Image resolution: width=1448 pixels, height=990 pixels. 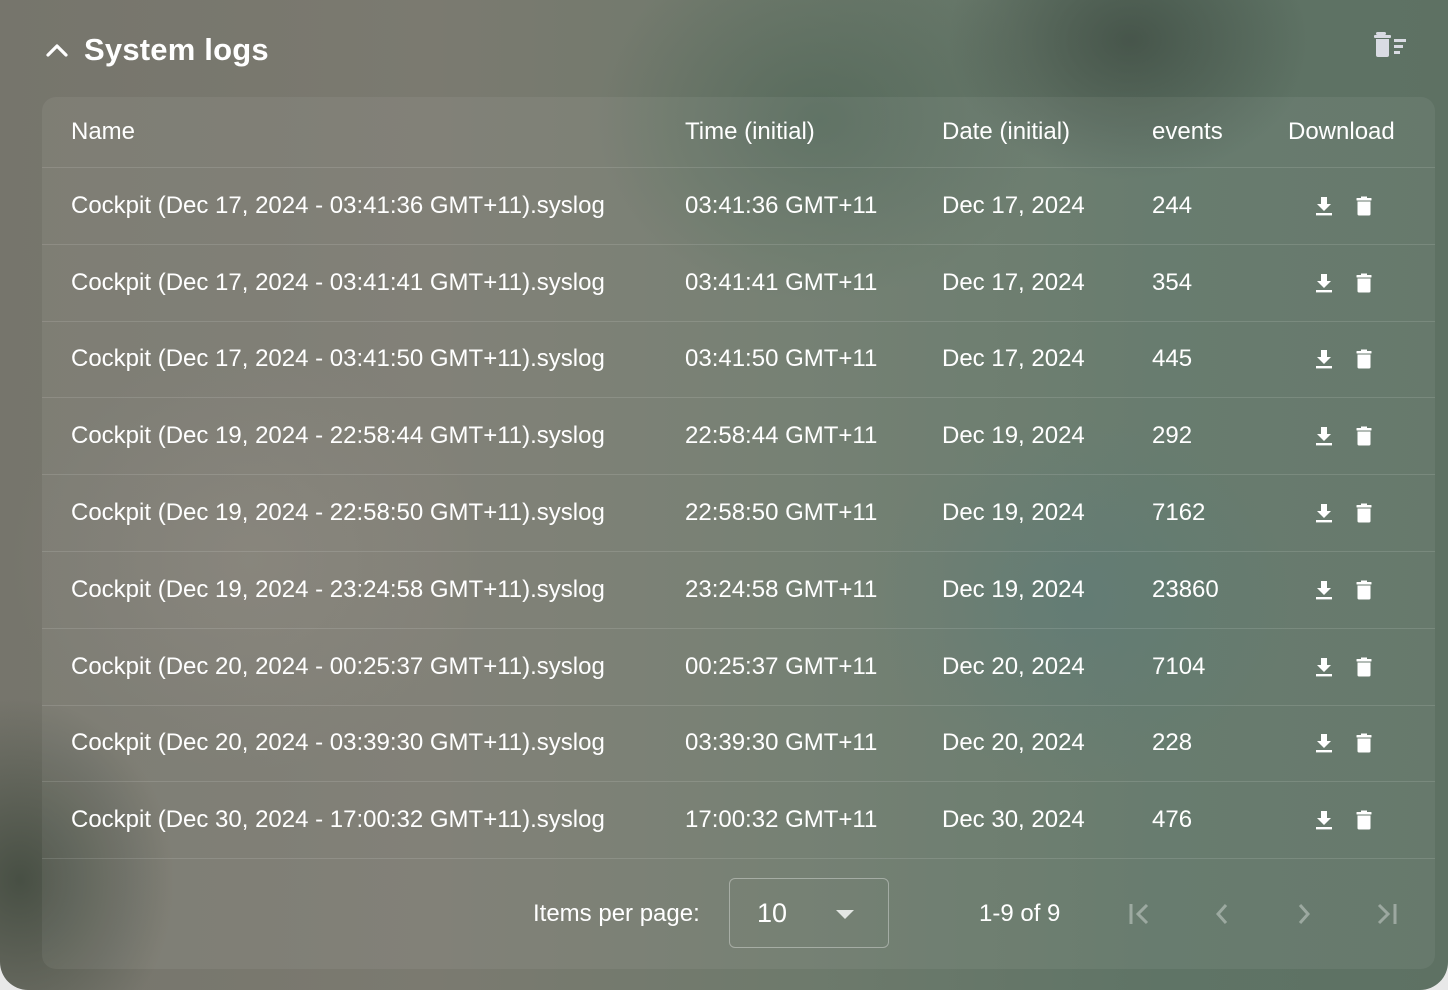 I want to click on last-page-button, so click(x=1386, y=914).